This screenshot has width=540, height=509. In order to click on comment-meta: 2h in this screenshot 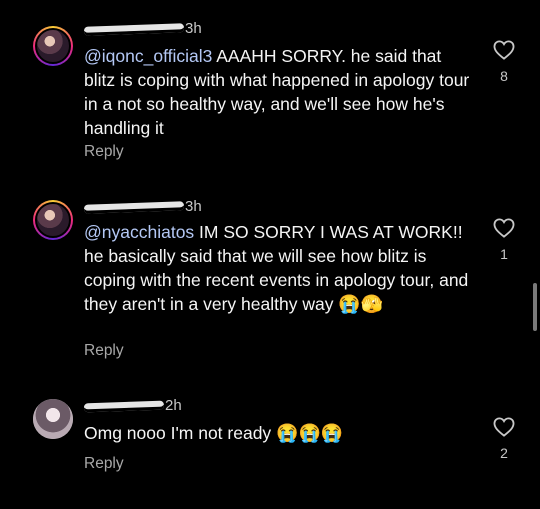, I will do `click(132, 407)`.